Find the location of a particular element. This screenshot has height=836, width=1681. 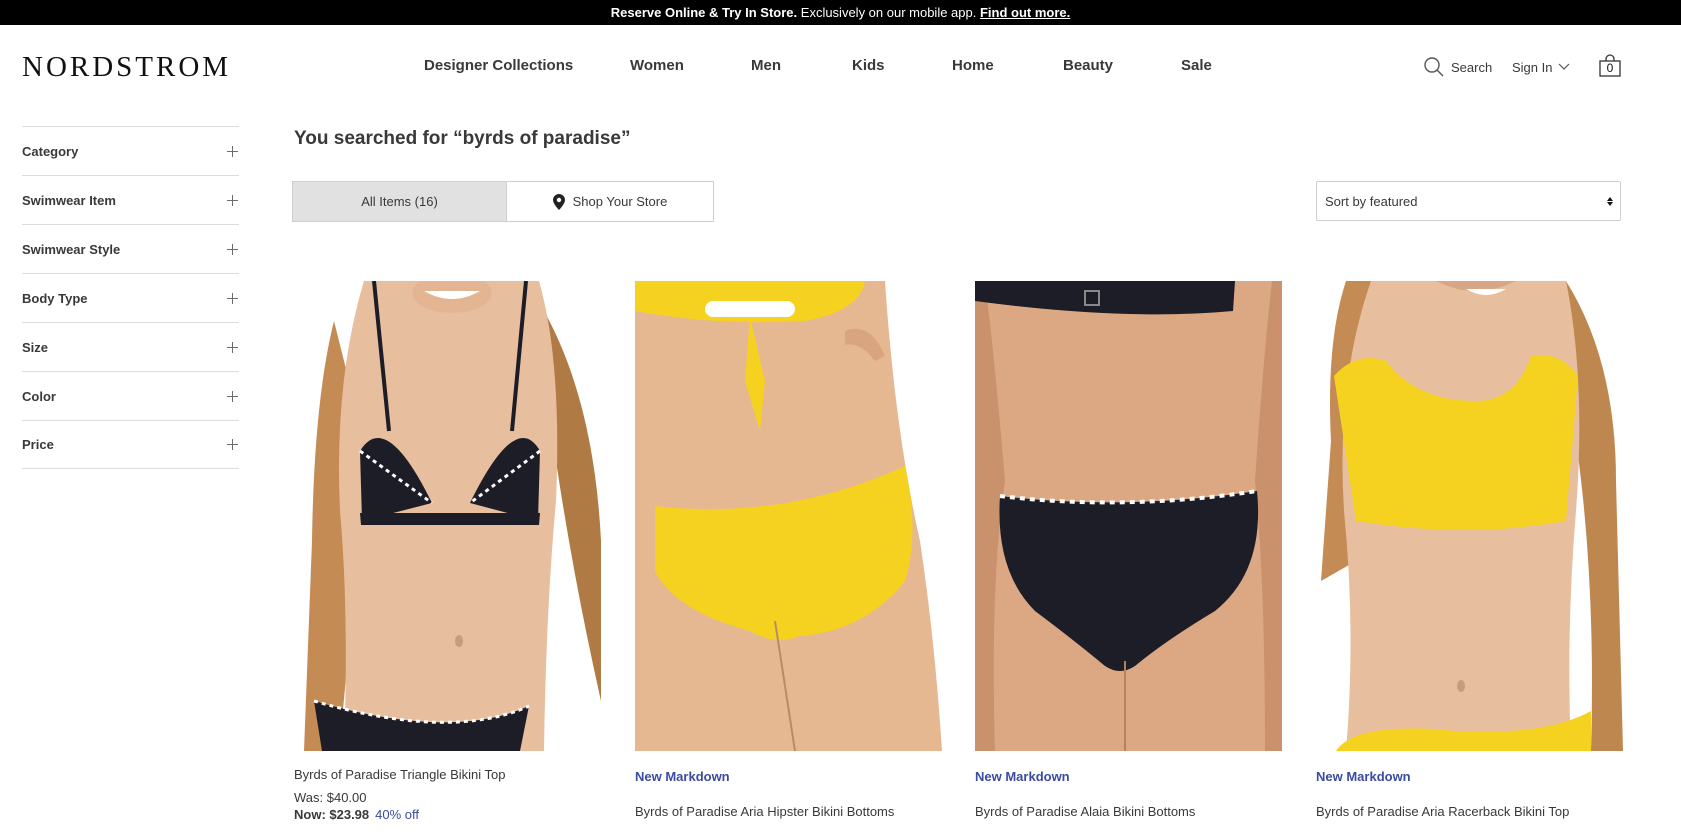

facet-swimwear-style: Swimwear Style is located at coordinates (130, 248).